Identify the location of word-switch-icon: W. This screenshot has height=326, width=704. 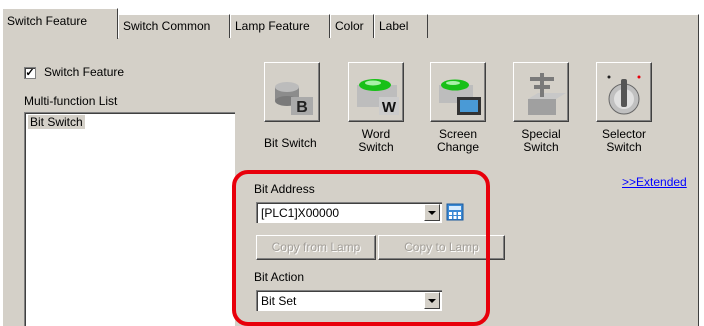
(378, 97).